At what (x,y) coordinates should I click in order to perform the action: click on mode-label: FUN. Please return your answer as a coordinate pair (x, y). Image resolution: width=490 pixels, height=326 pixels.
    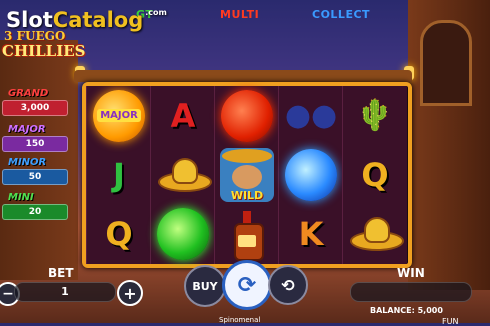
    Looking at the image, I should click on (450, 321).